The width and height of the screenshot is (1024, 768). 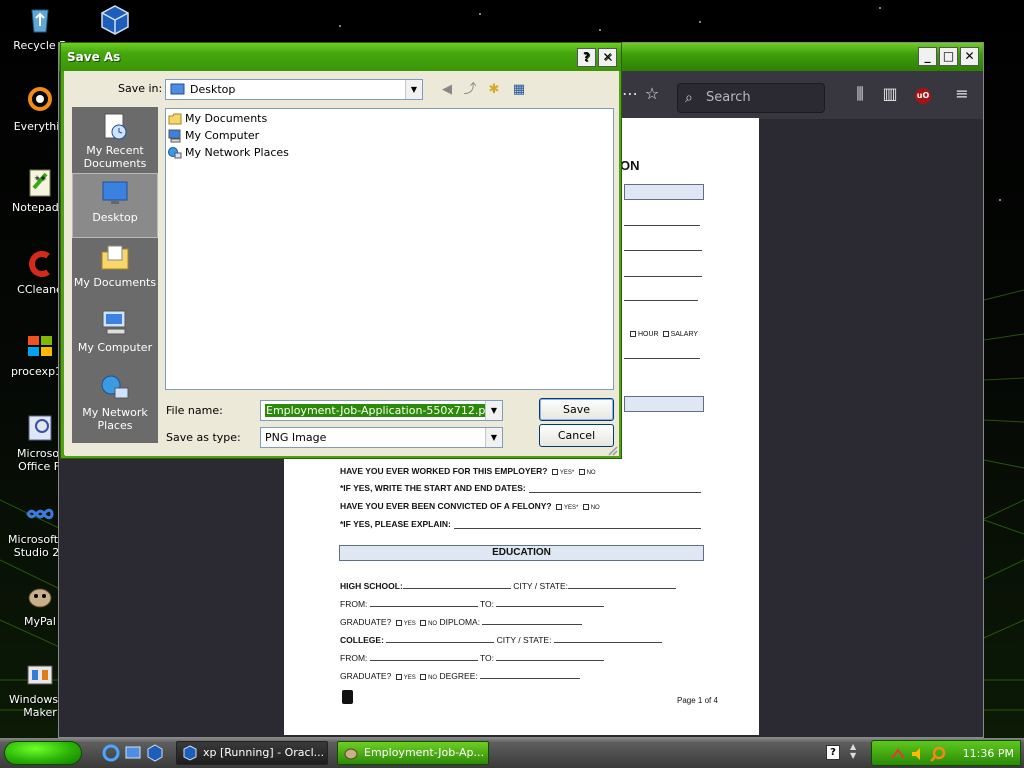 I want to click on ccleaner-icon, so click(x=39, y=264).